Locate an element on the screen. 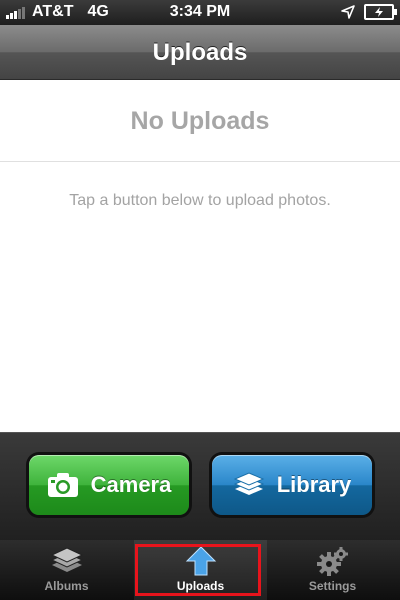 Image resolution: width=400 pixels, height=600 pixels. empty-state-title: No Uploads is located at coordinates (200, 121).